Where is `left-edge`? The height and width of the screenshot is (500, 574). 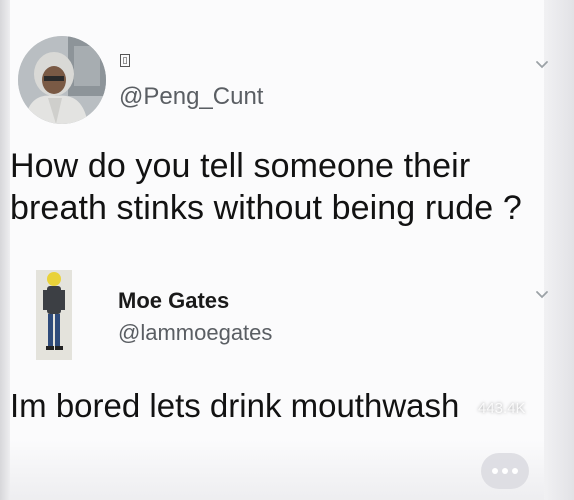
left-edge is located at coordinates (5, 250).